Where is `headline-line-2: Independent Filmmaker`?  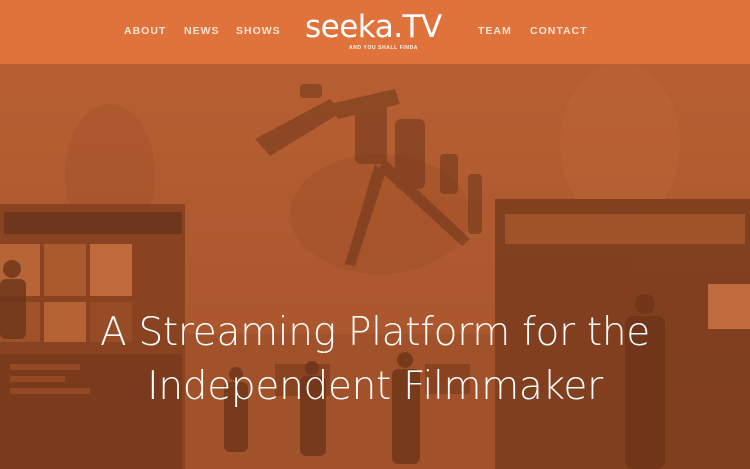
headline-line-2: Independent Filmmaker is located at coordinates (375, 387).